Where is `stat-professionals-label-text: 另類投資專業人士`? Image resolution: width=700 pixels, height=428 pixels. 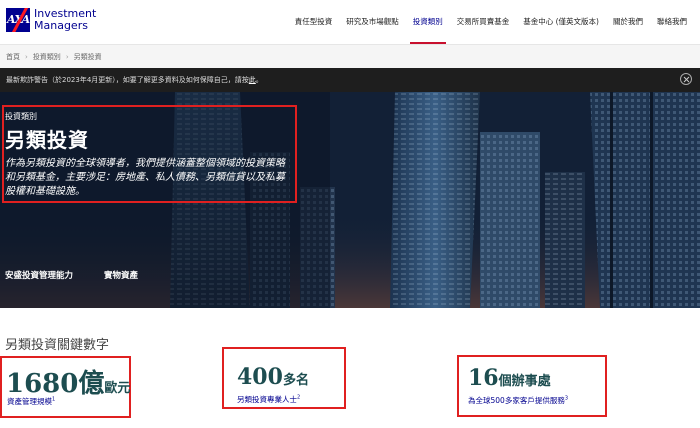 stat-professionals-label-text: 另類投資專業人士 is located at coordinates (267, 399).